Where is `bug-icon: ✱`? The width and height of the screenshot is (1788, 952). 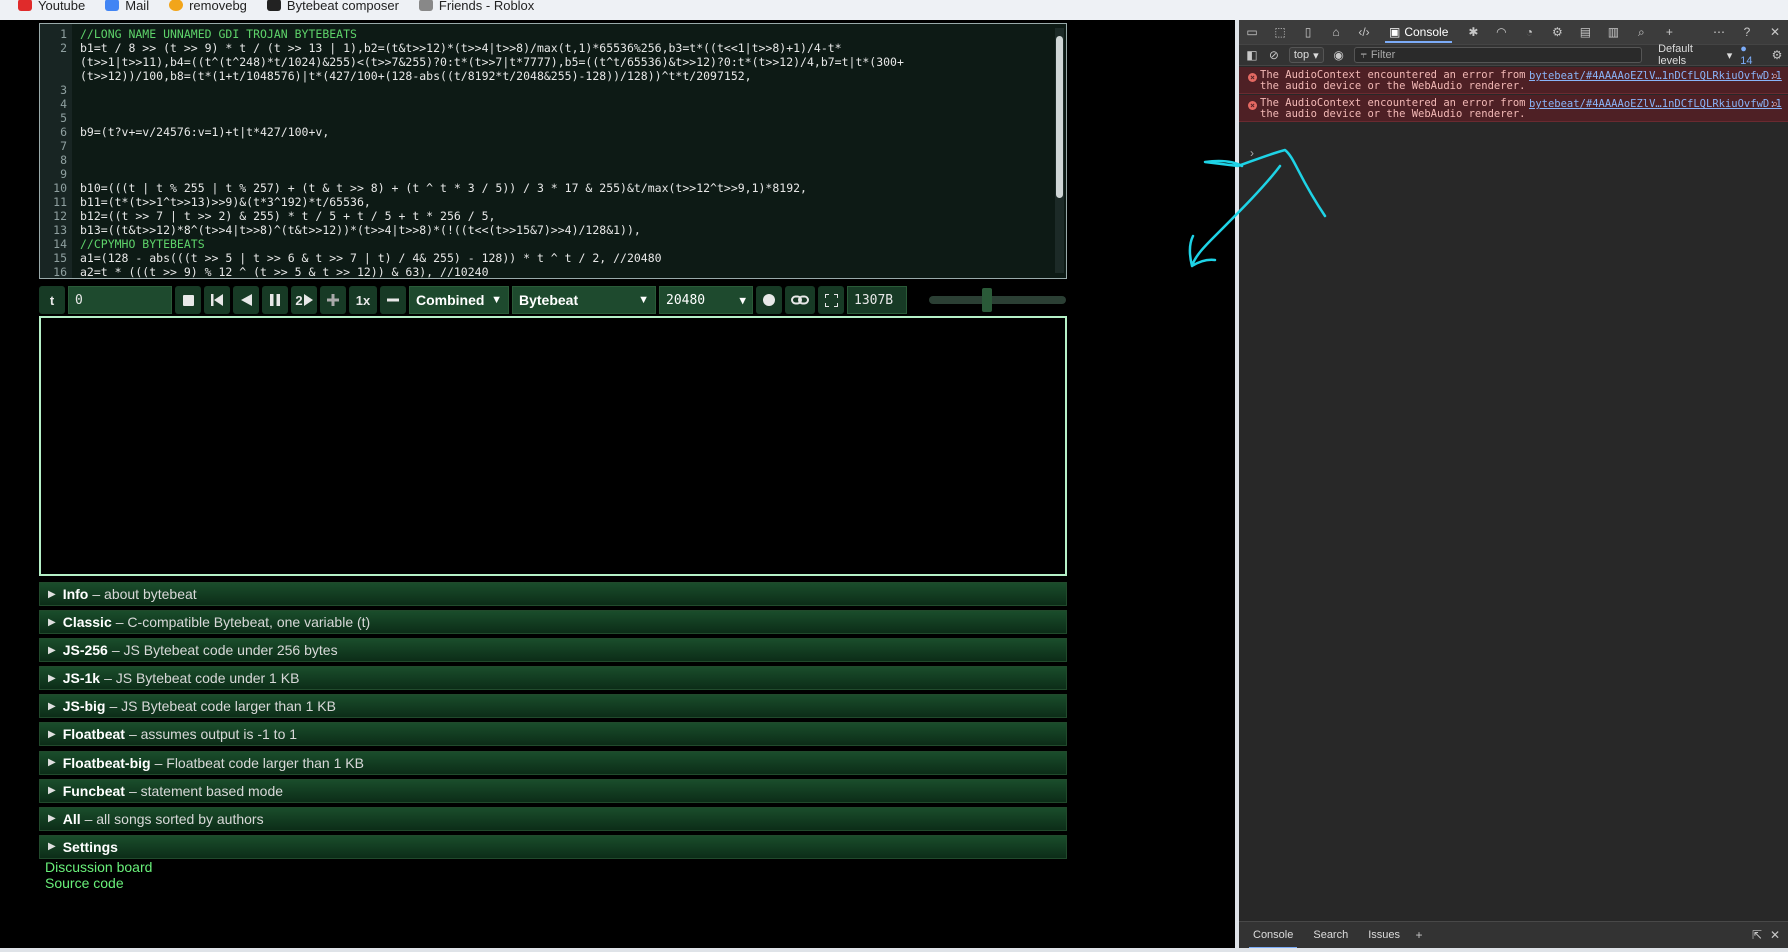 bug-icon: ✱ is located at coordinates (1473, 32).